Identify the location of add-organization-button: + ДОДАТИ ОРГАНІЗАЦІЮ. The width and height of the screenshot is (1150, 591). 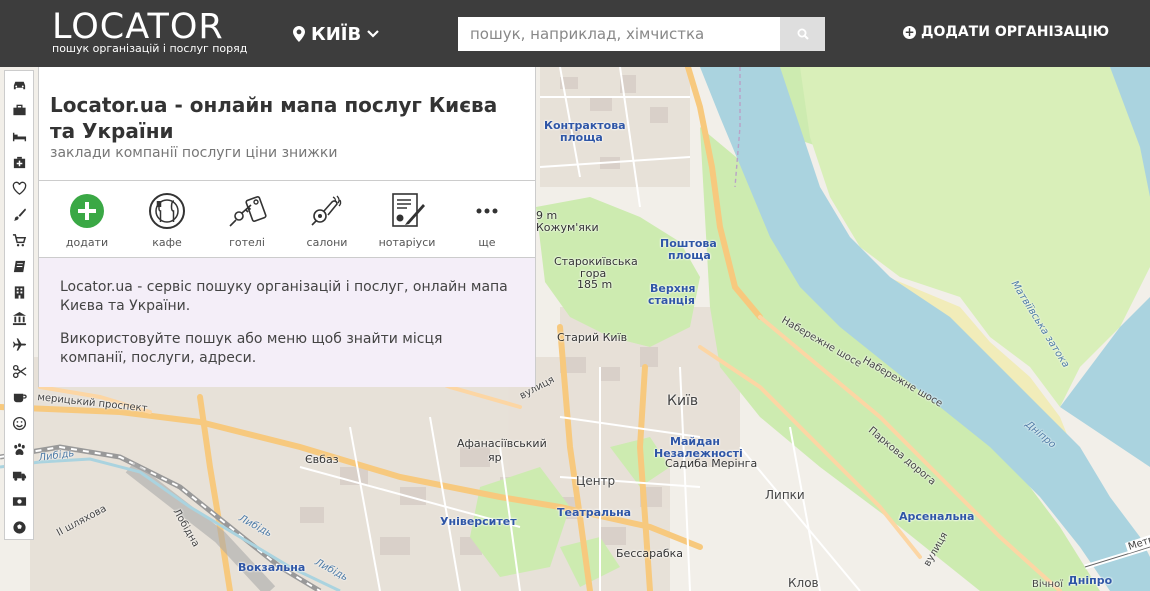
(1006, 32).